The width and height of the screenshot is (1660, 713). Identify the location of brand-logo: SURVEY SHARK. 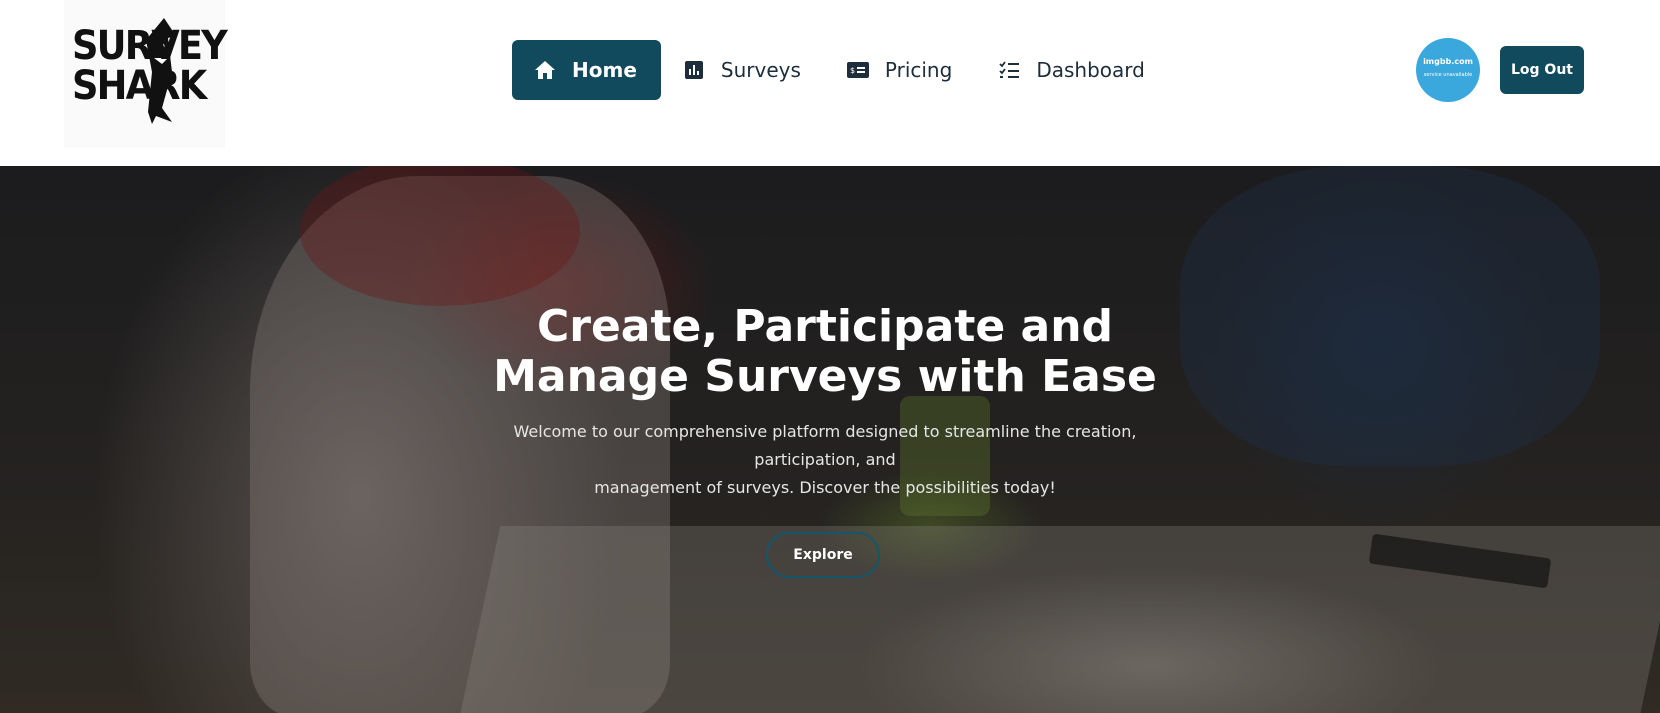
(146, 74).